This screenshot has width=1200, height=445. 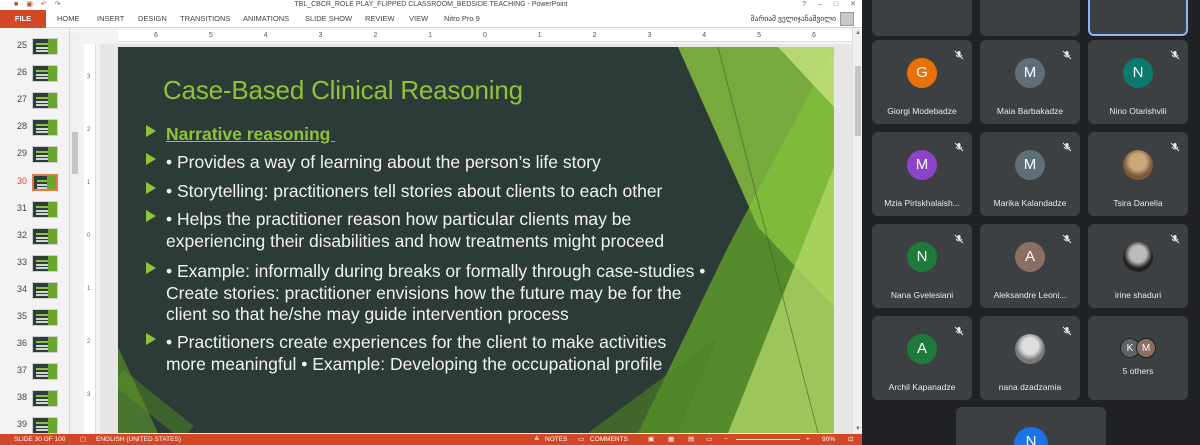 I want to click on slide-thumbnail: 37, so click(x=34, y=372).